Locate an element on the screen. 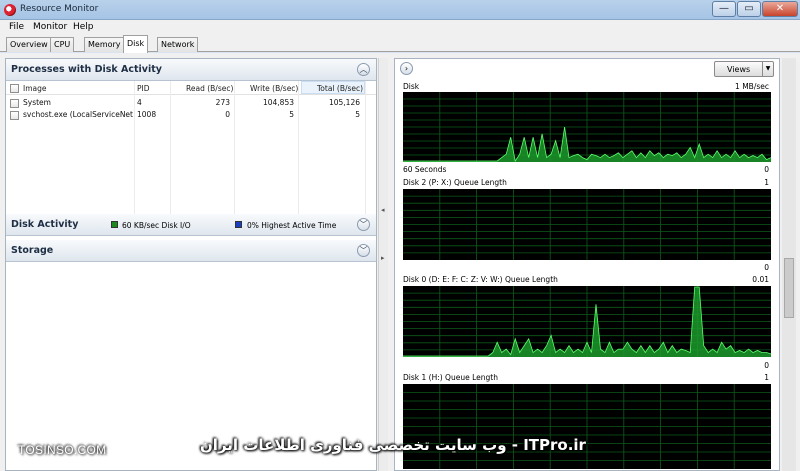 This screenshot has width=800, height=471. tab-cpu: CPU is located at coordinates (62, 44).